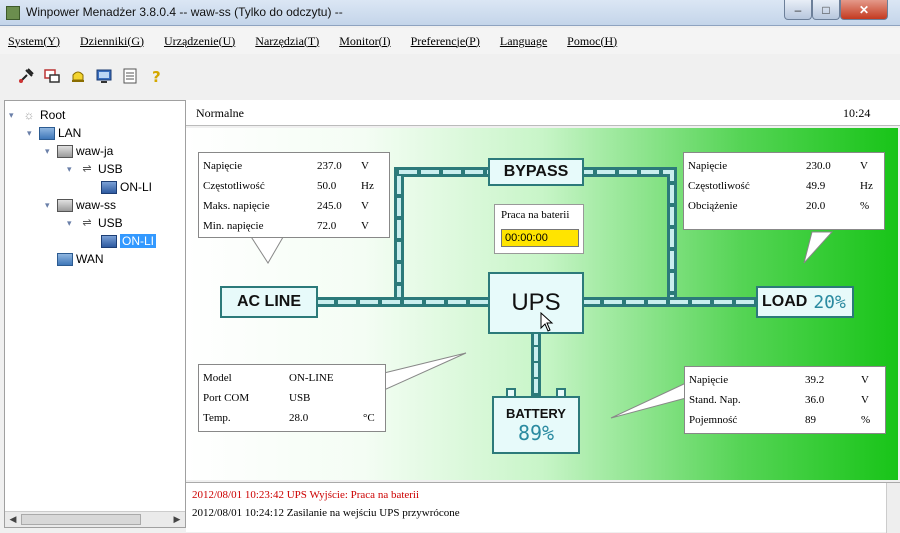 The width and height of the screenshot is (900, 533). I want to click on monitor-icon, so click(104, 76).